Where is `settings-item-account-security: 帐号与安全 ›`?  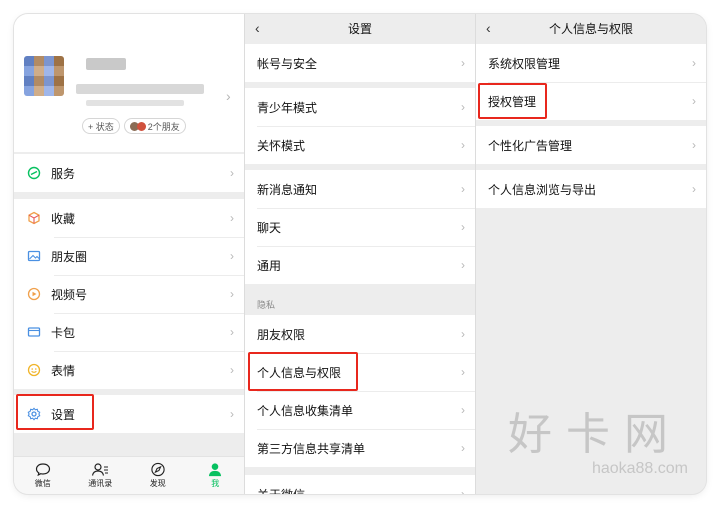
settings-item-account-security: 帐号与安全 › is located at coordinates (360, 63).